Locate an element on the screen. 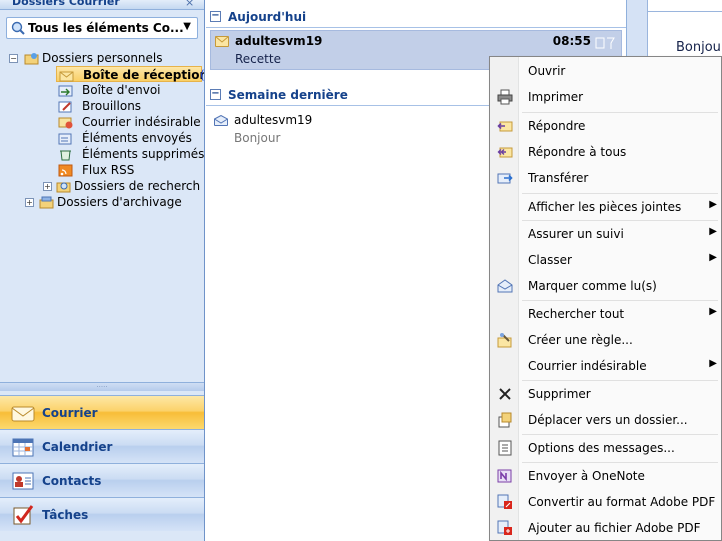 This screenshot has height=541, width=722. menu-item-find-all: Rechercher tout ▶ is located at coordinates (605, 314).